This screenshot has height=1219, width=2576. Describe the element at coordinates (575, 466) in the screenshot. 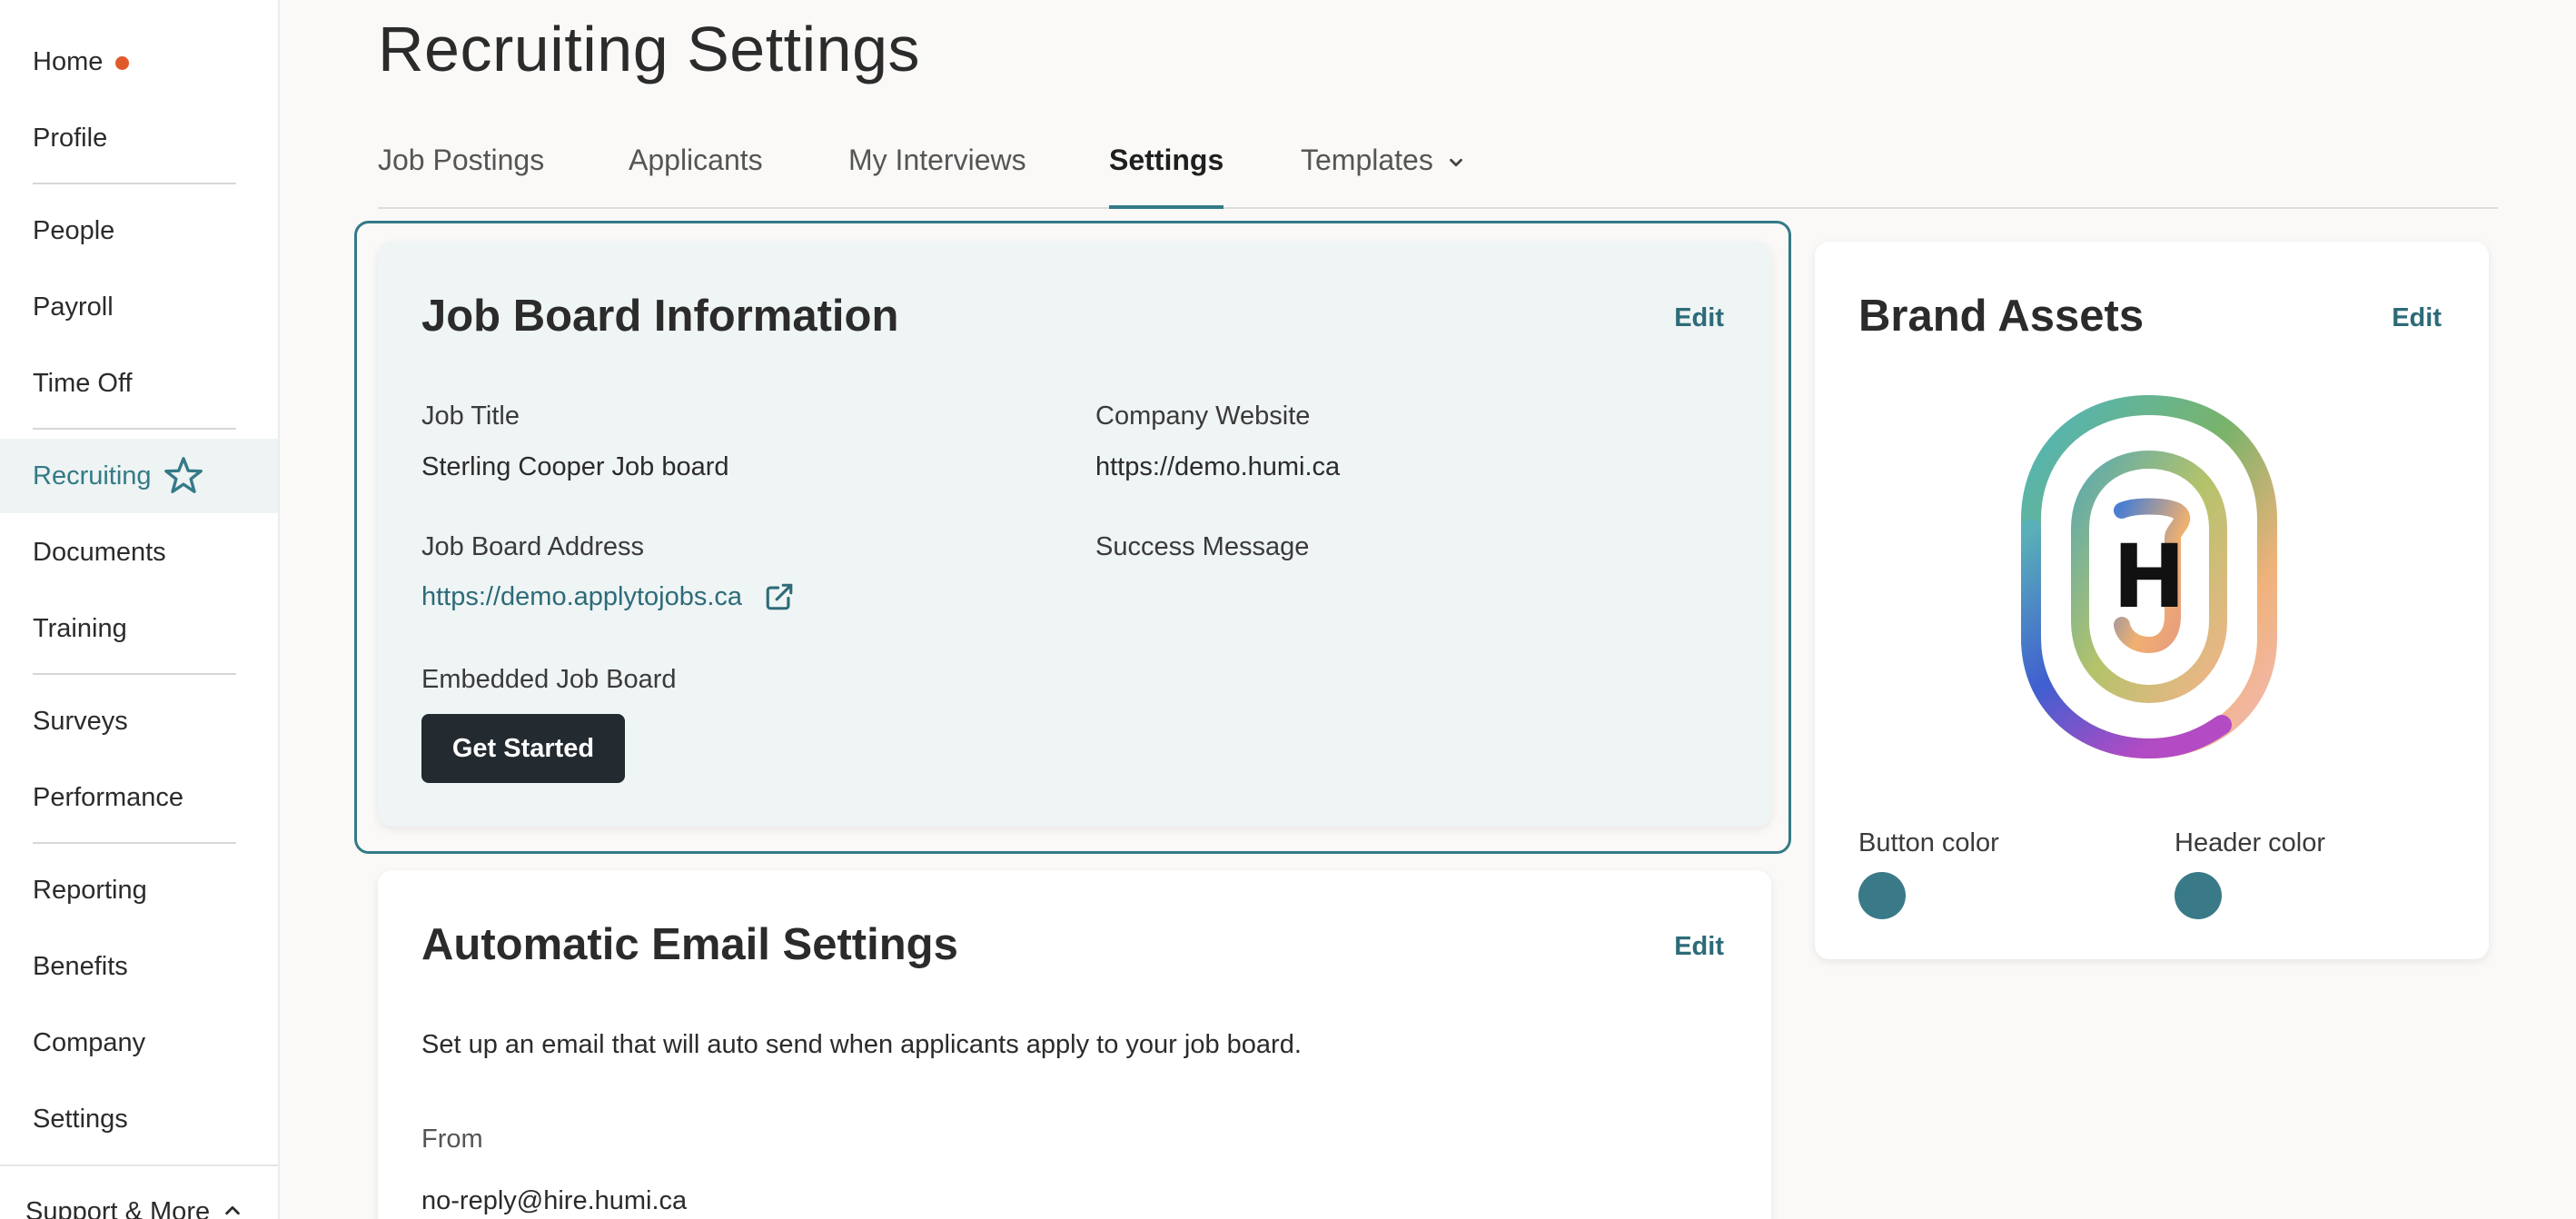

I see `job-title-value: Sterling Cooper Job board` at that location.